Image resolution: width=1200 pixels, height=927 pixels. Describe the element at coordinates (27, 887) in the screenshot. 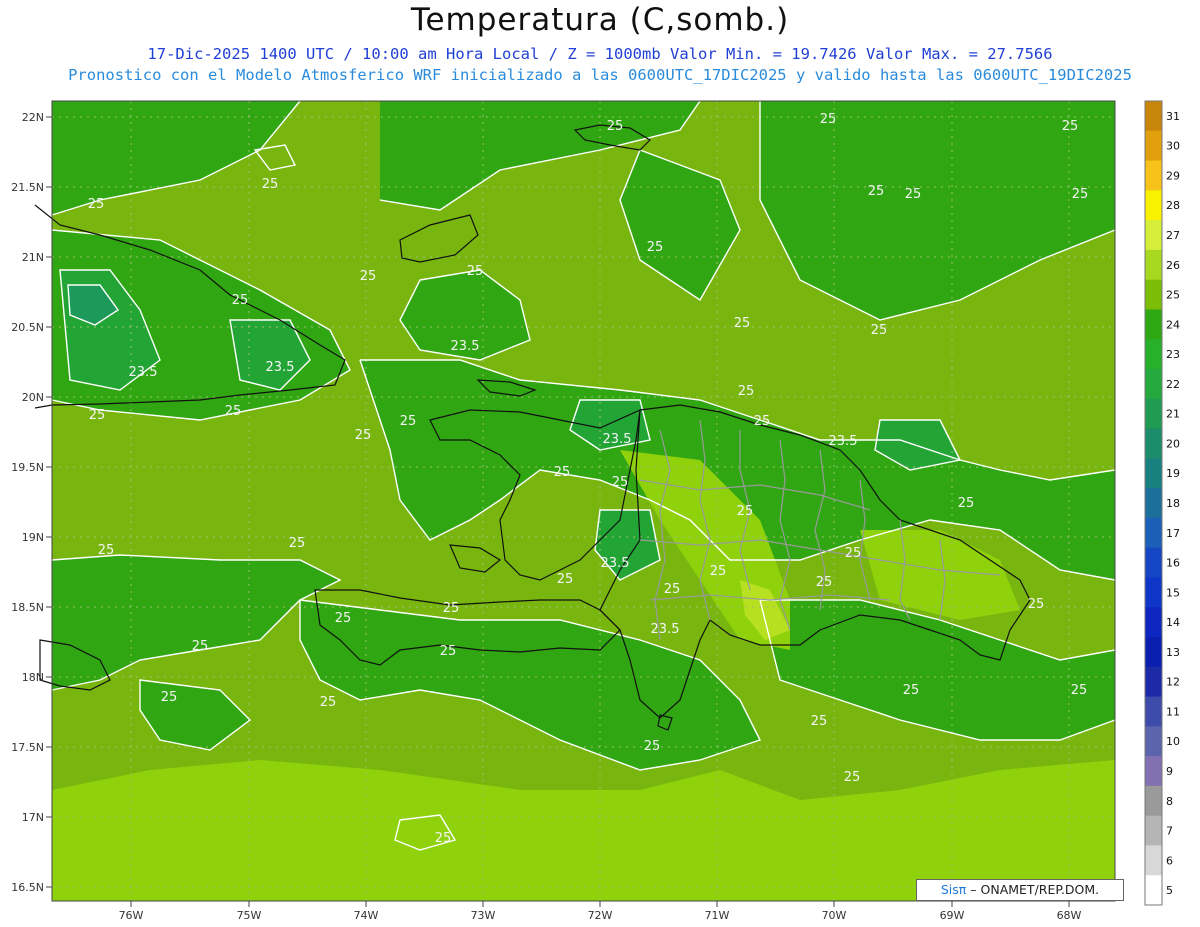

I see `lat-label: 16.5N` at that location.